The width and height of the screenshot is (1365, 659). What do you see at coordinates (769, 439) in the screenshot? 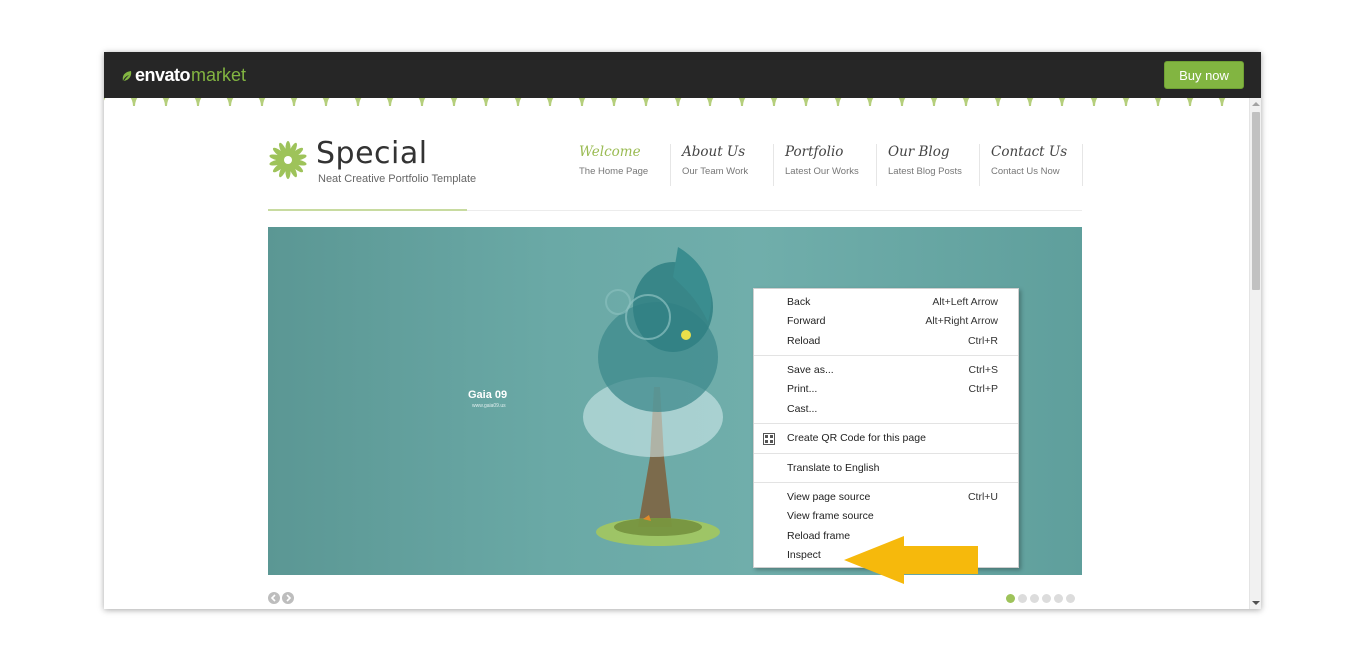
I see `qr-code-icon` at bounding box center [769, 439].